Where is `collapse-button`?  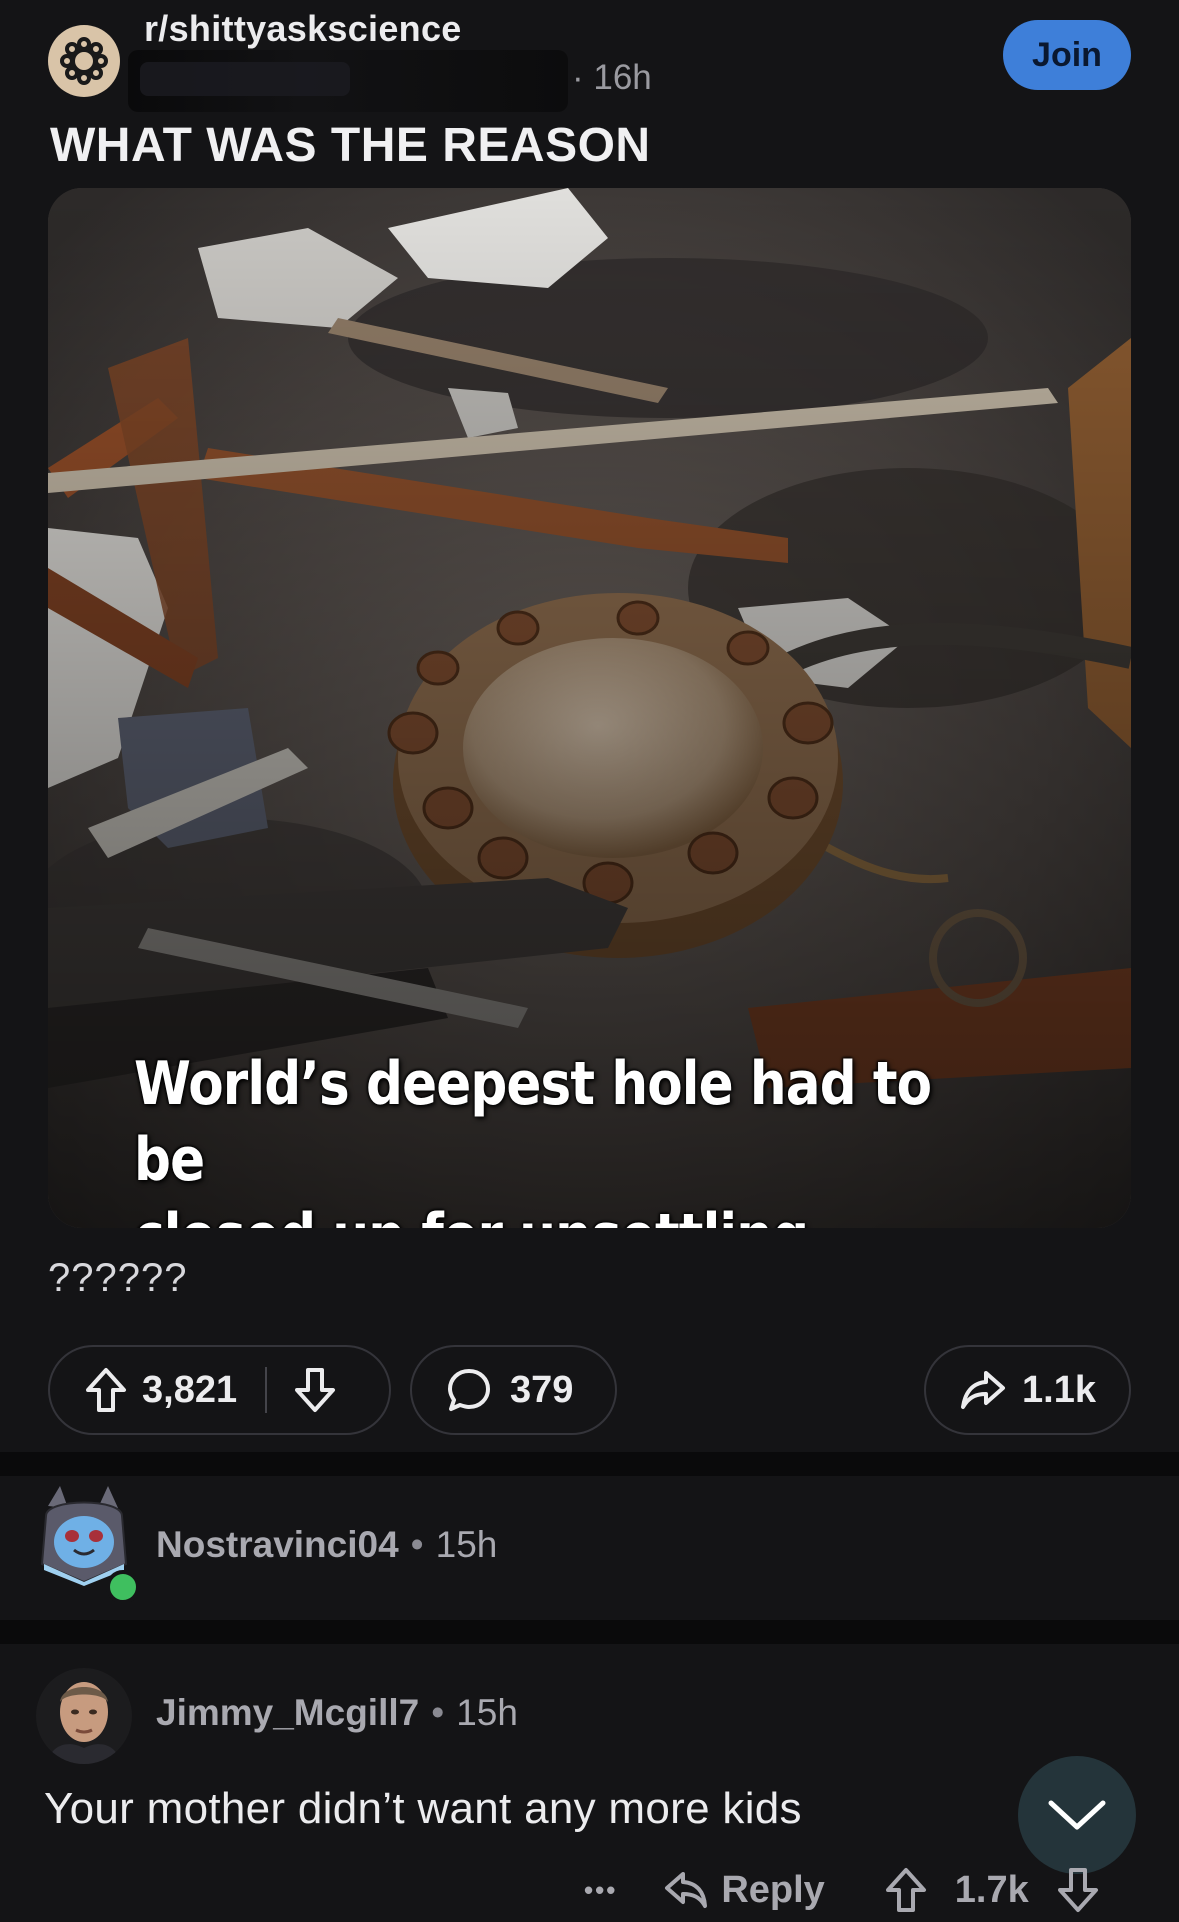
collapse-button is located at coordinates (1077, 1815).